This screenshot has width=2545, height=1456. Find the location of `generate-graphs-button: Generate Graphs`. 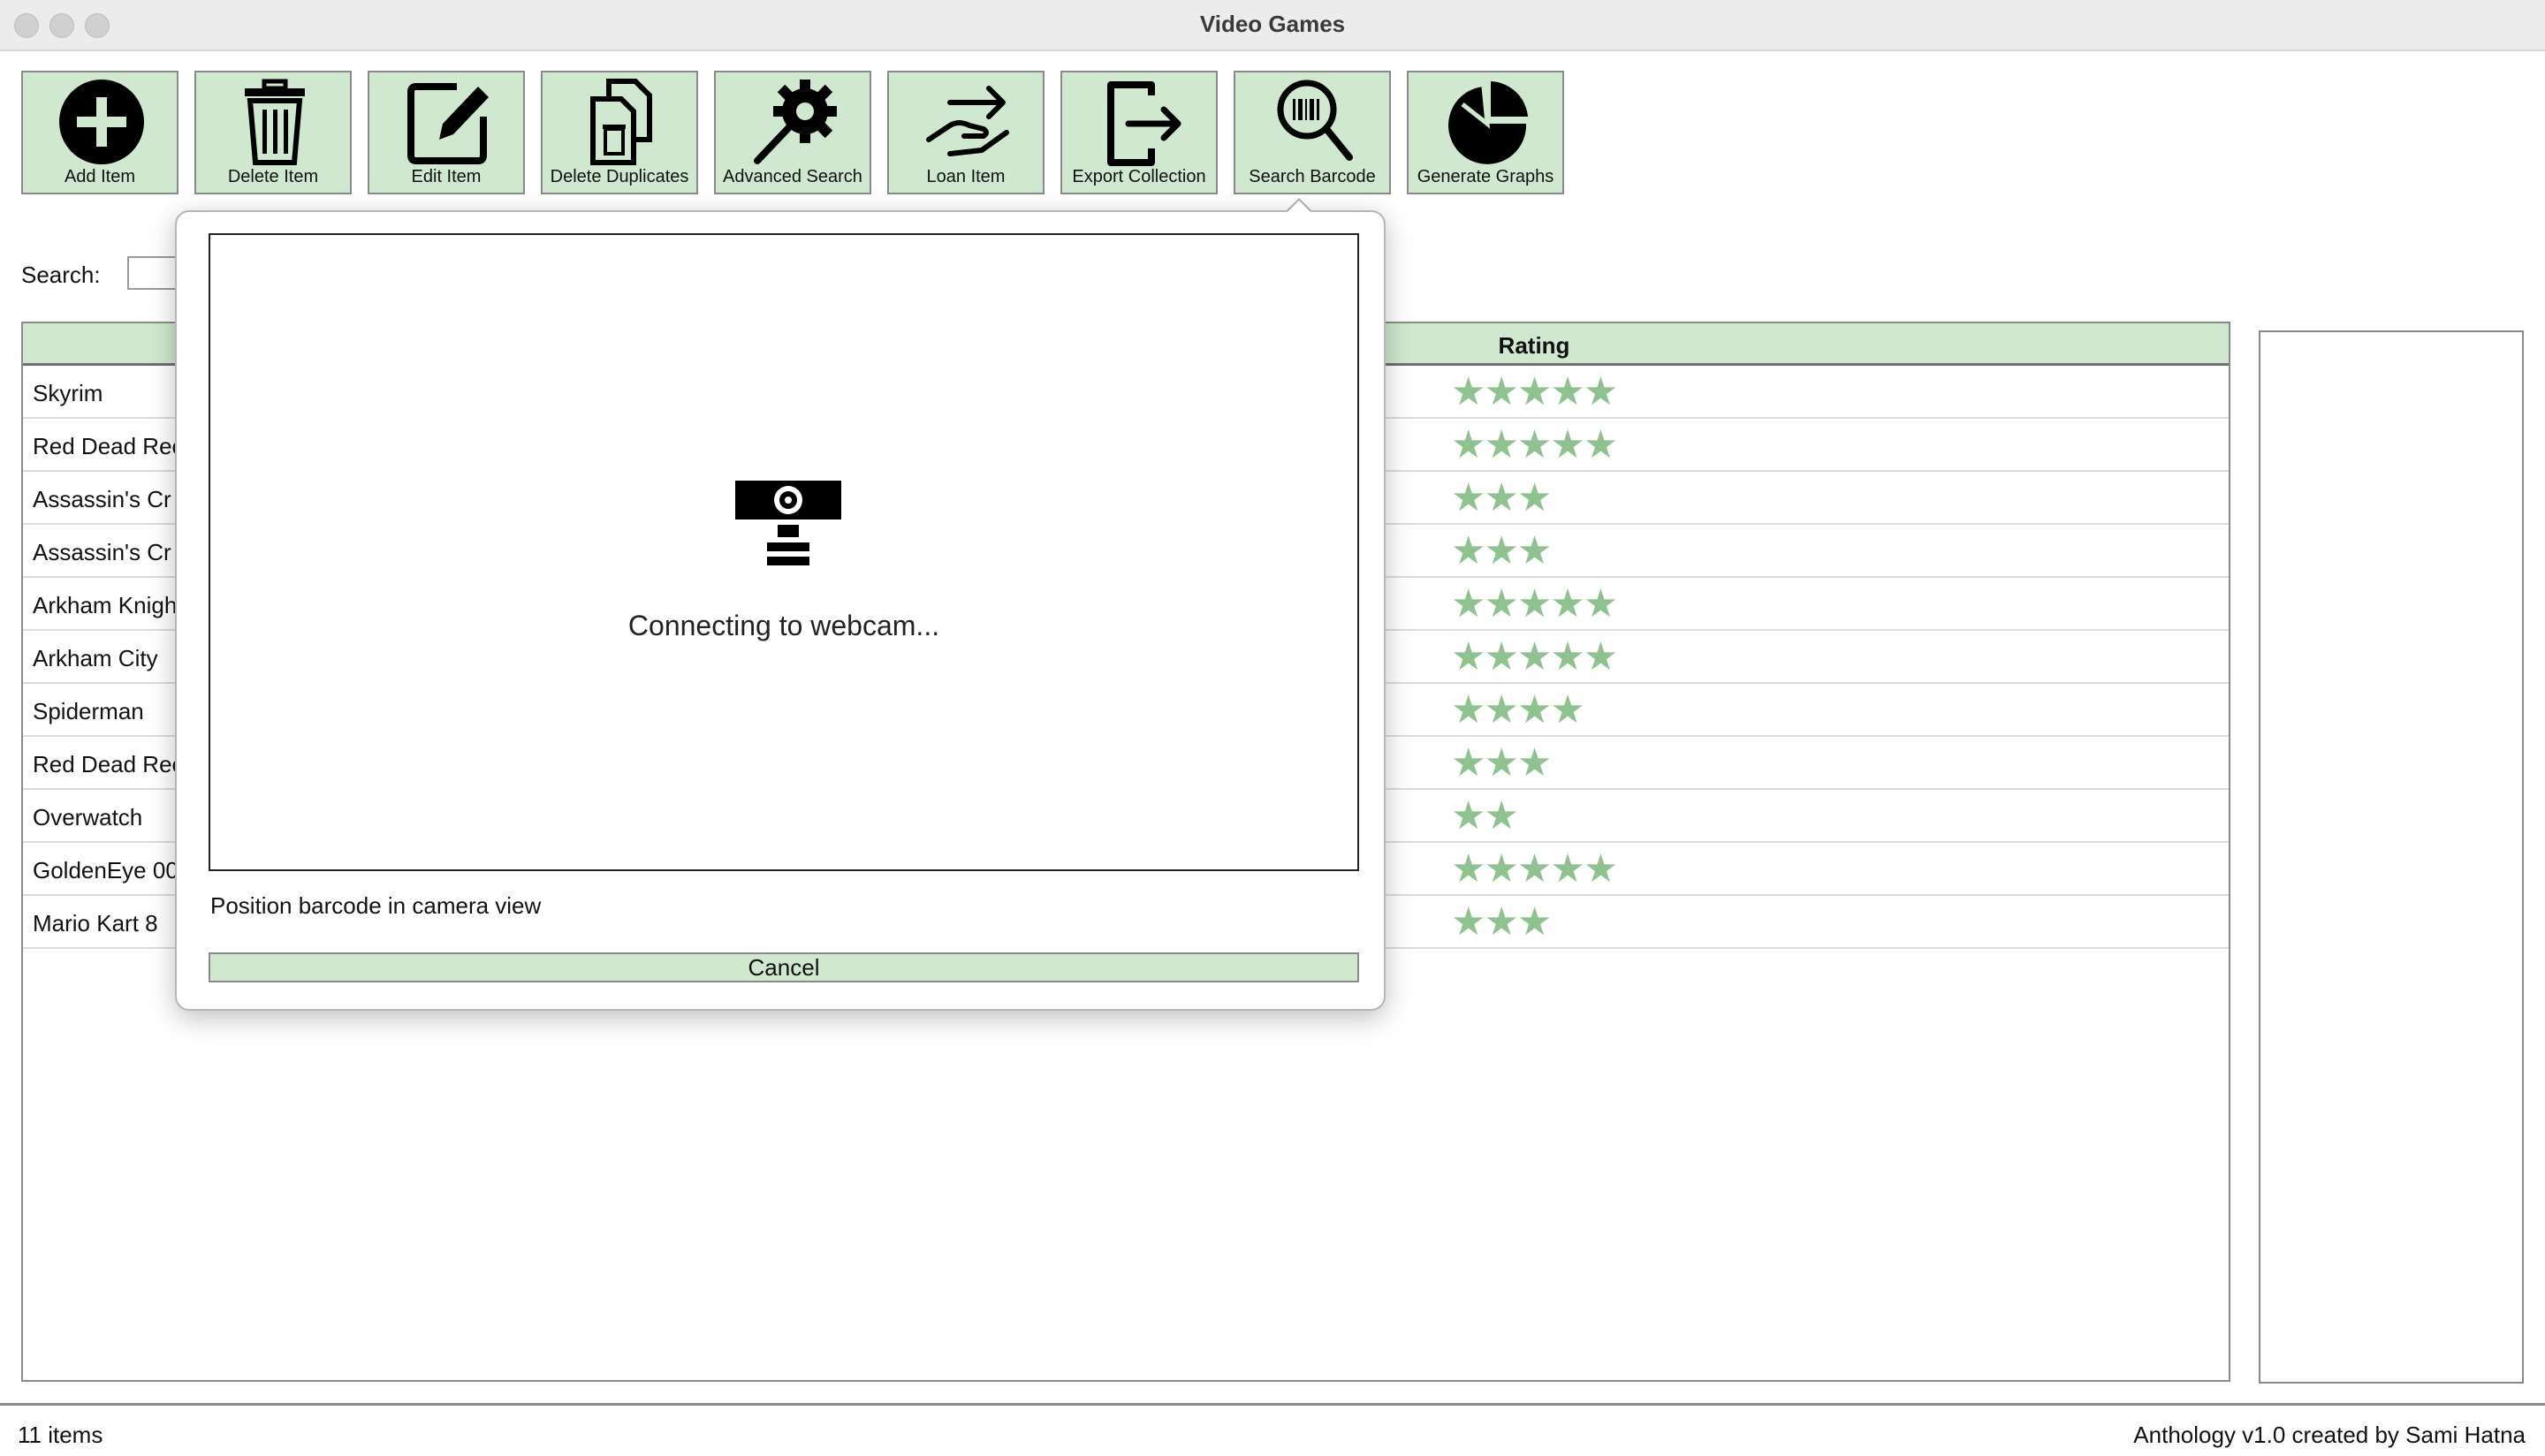

generate-graphs-button: Generate Graphs is located at coordinates (1485, 132).